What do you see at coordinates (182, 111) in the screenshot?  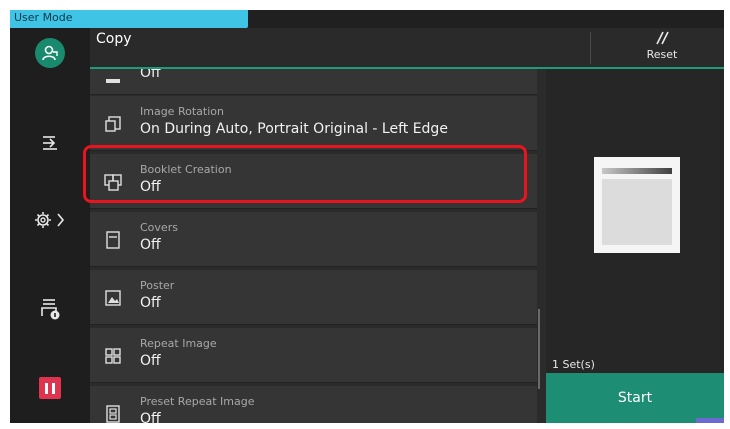 I see `list-item-label: Image Rotation` at bounding box center [182, 111].